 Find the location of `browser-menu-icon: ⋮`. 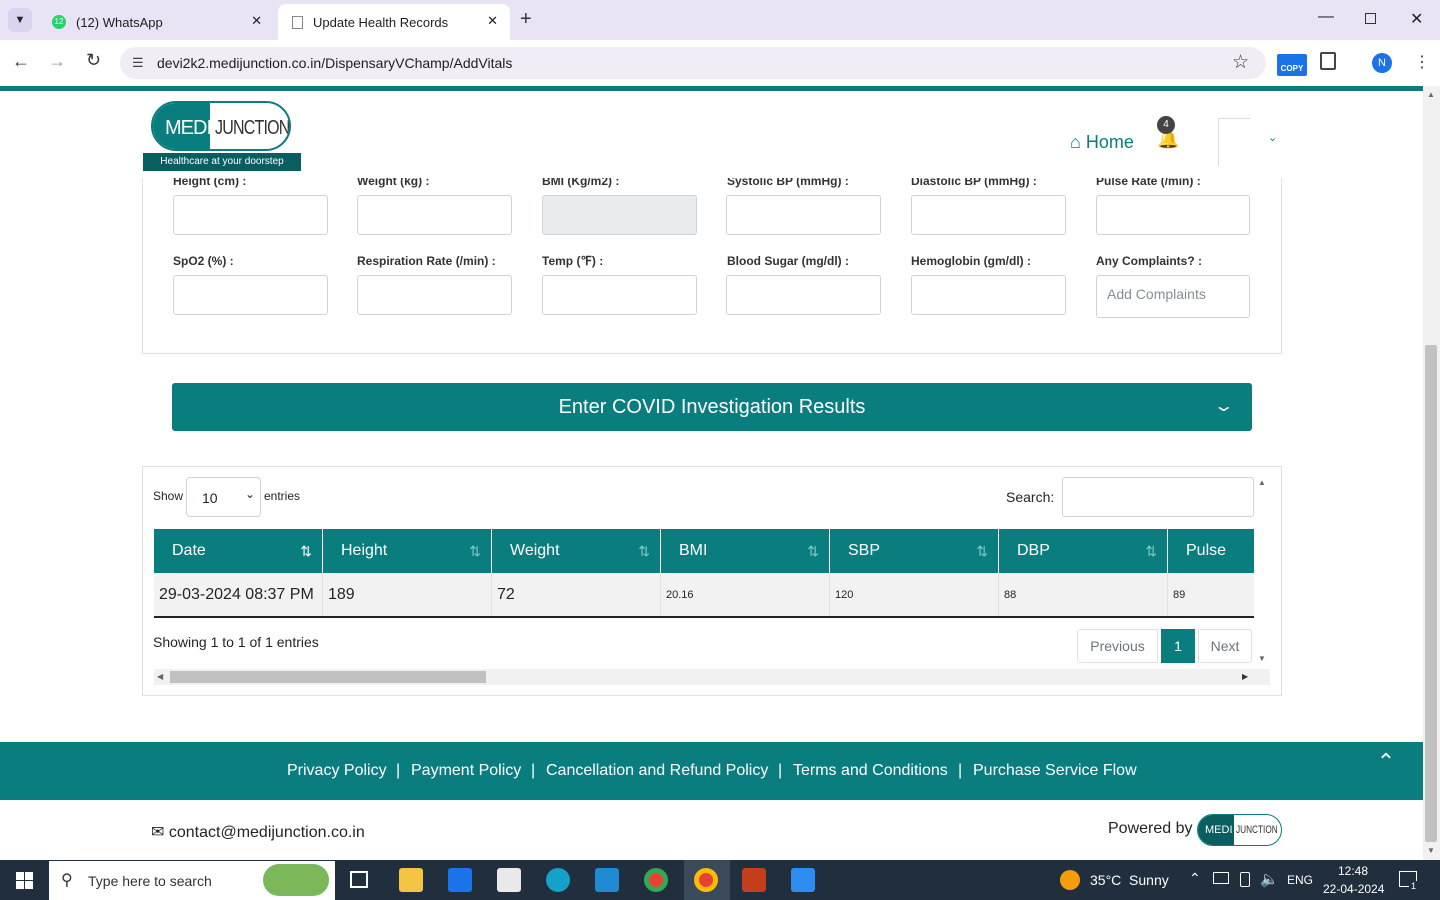

browser-menu-icon: ⋮ is located at coordinates (1422, 62).